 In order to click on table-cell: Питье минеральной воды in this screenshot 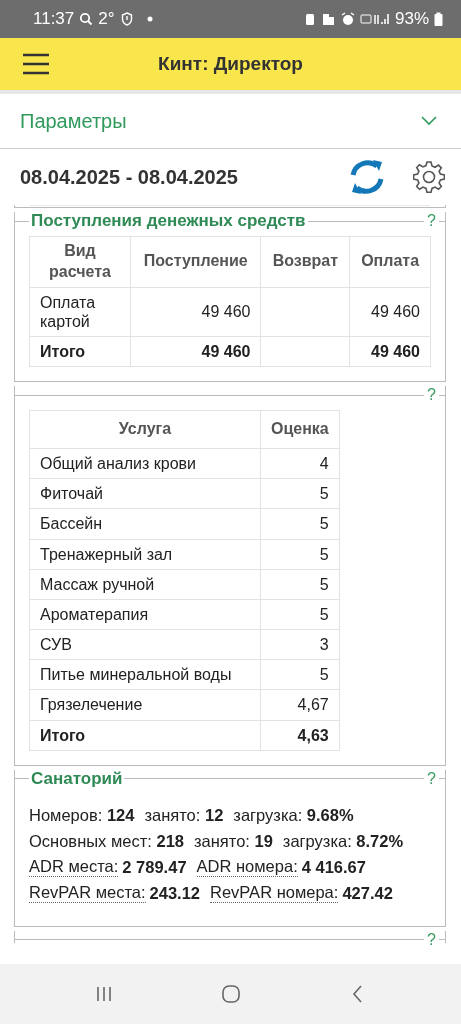, I will do `click(145, 674)`.